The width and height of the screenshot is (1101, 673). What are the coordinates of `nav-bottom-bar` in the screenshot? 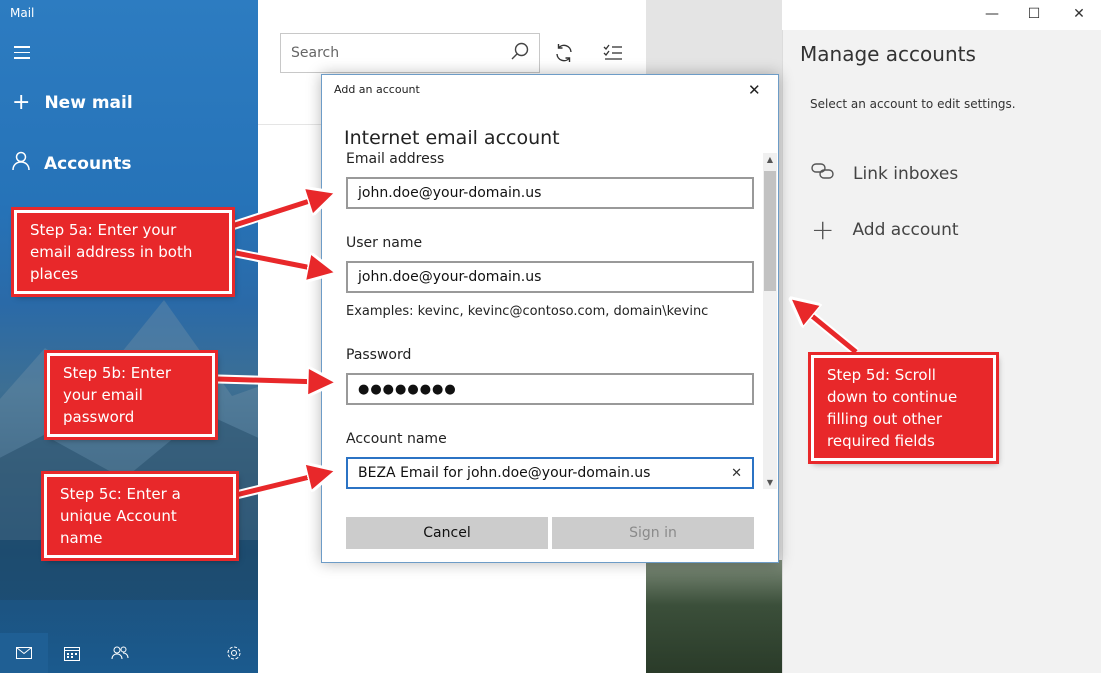 It's located at (129, 653).